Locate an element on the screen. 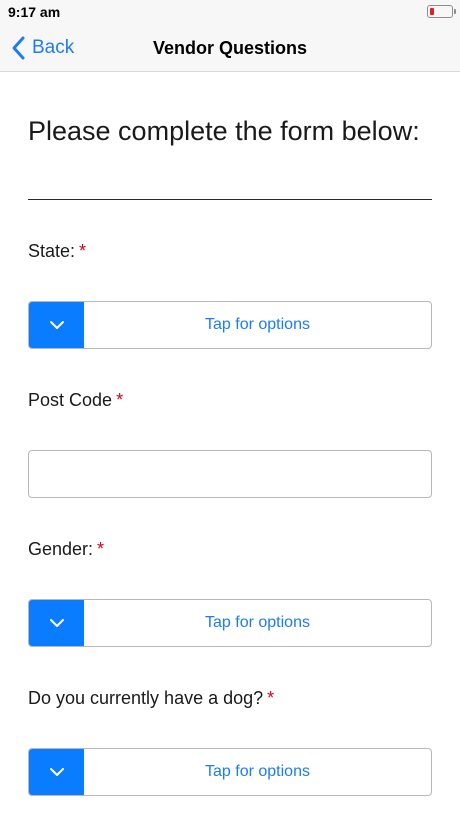  dog-select: Tap for options is located at coordinates (230, 772).